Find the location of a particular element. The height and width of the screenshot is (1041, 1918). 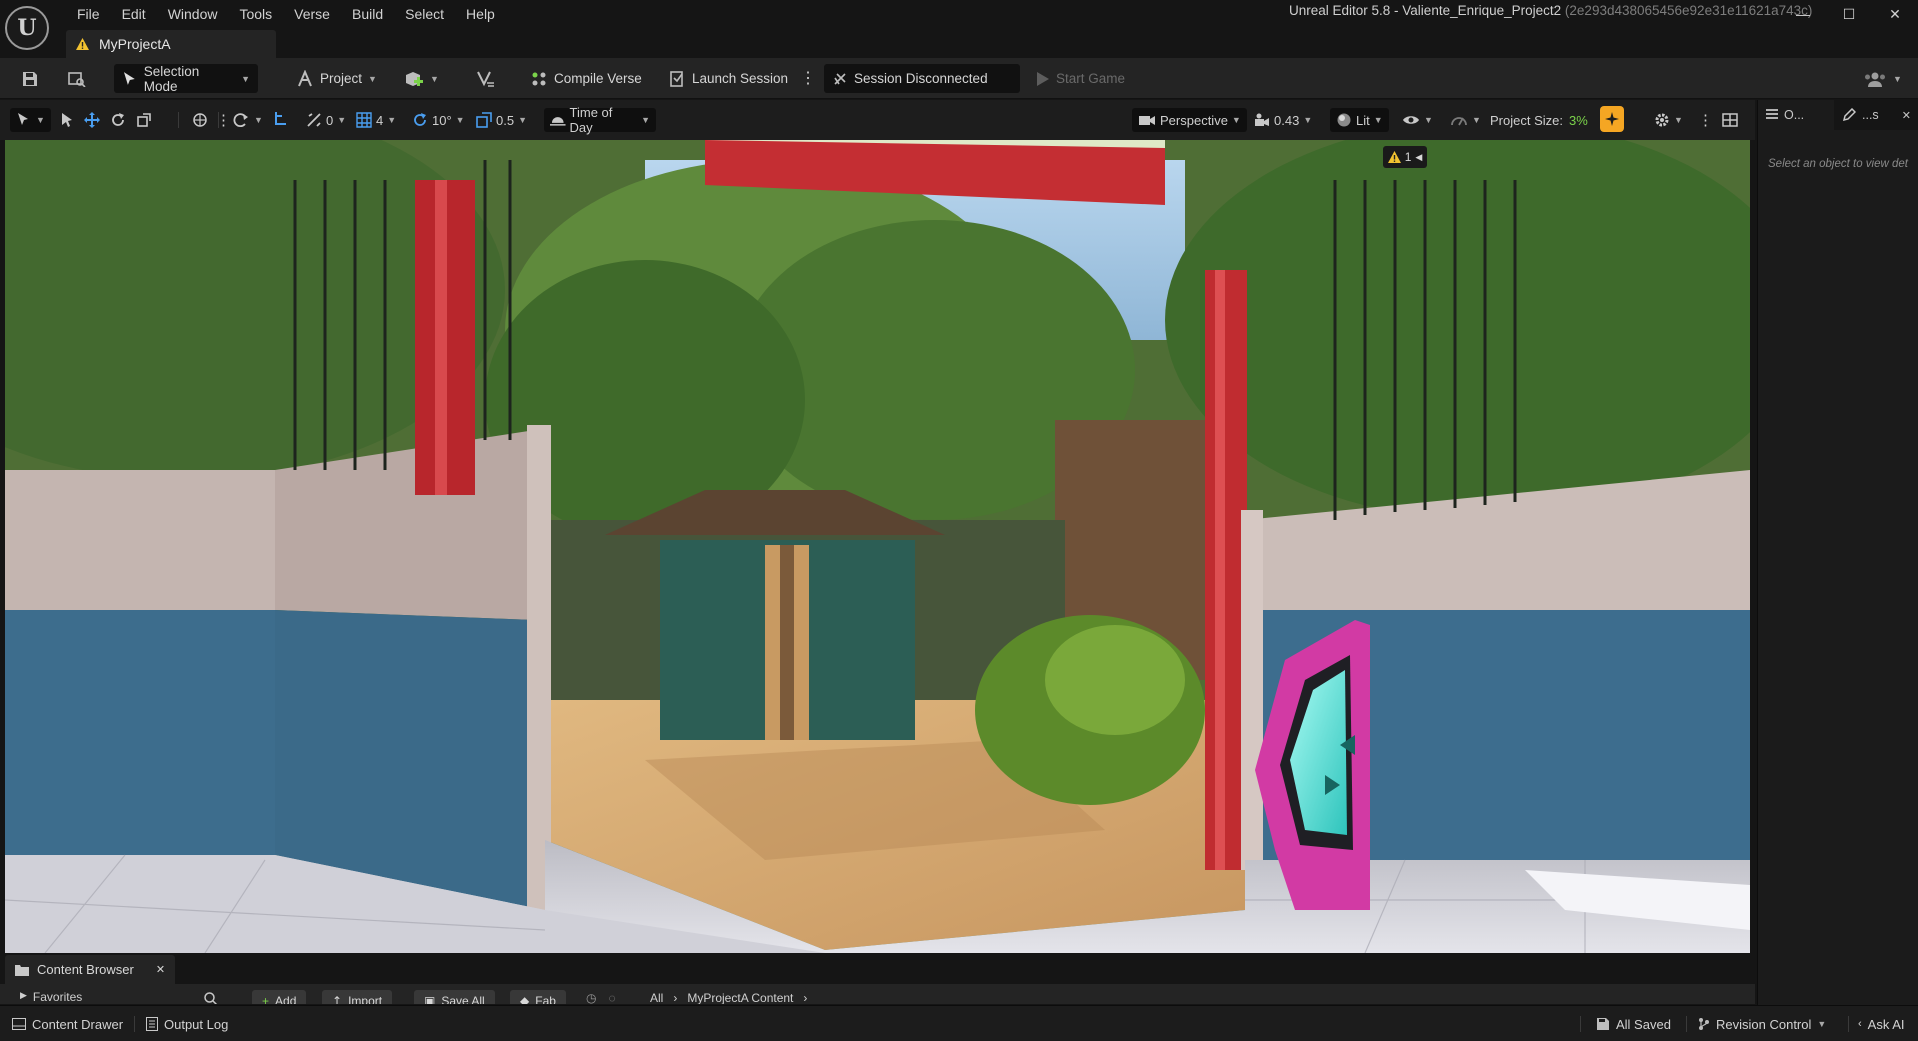

move-icon is located at coordinates (92, 120).